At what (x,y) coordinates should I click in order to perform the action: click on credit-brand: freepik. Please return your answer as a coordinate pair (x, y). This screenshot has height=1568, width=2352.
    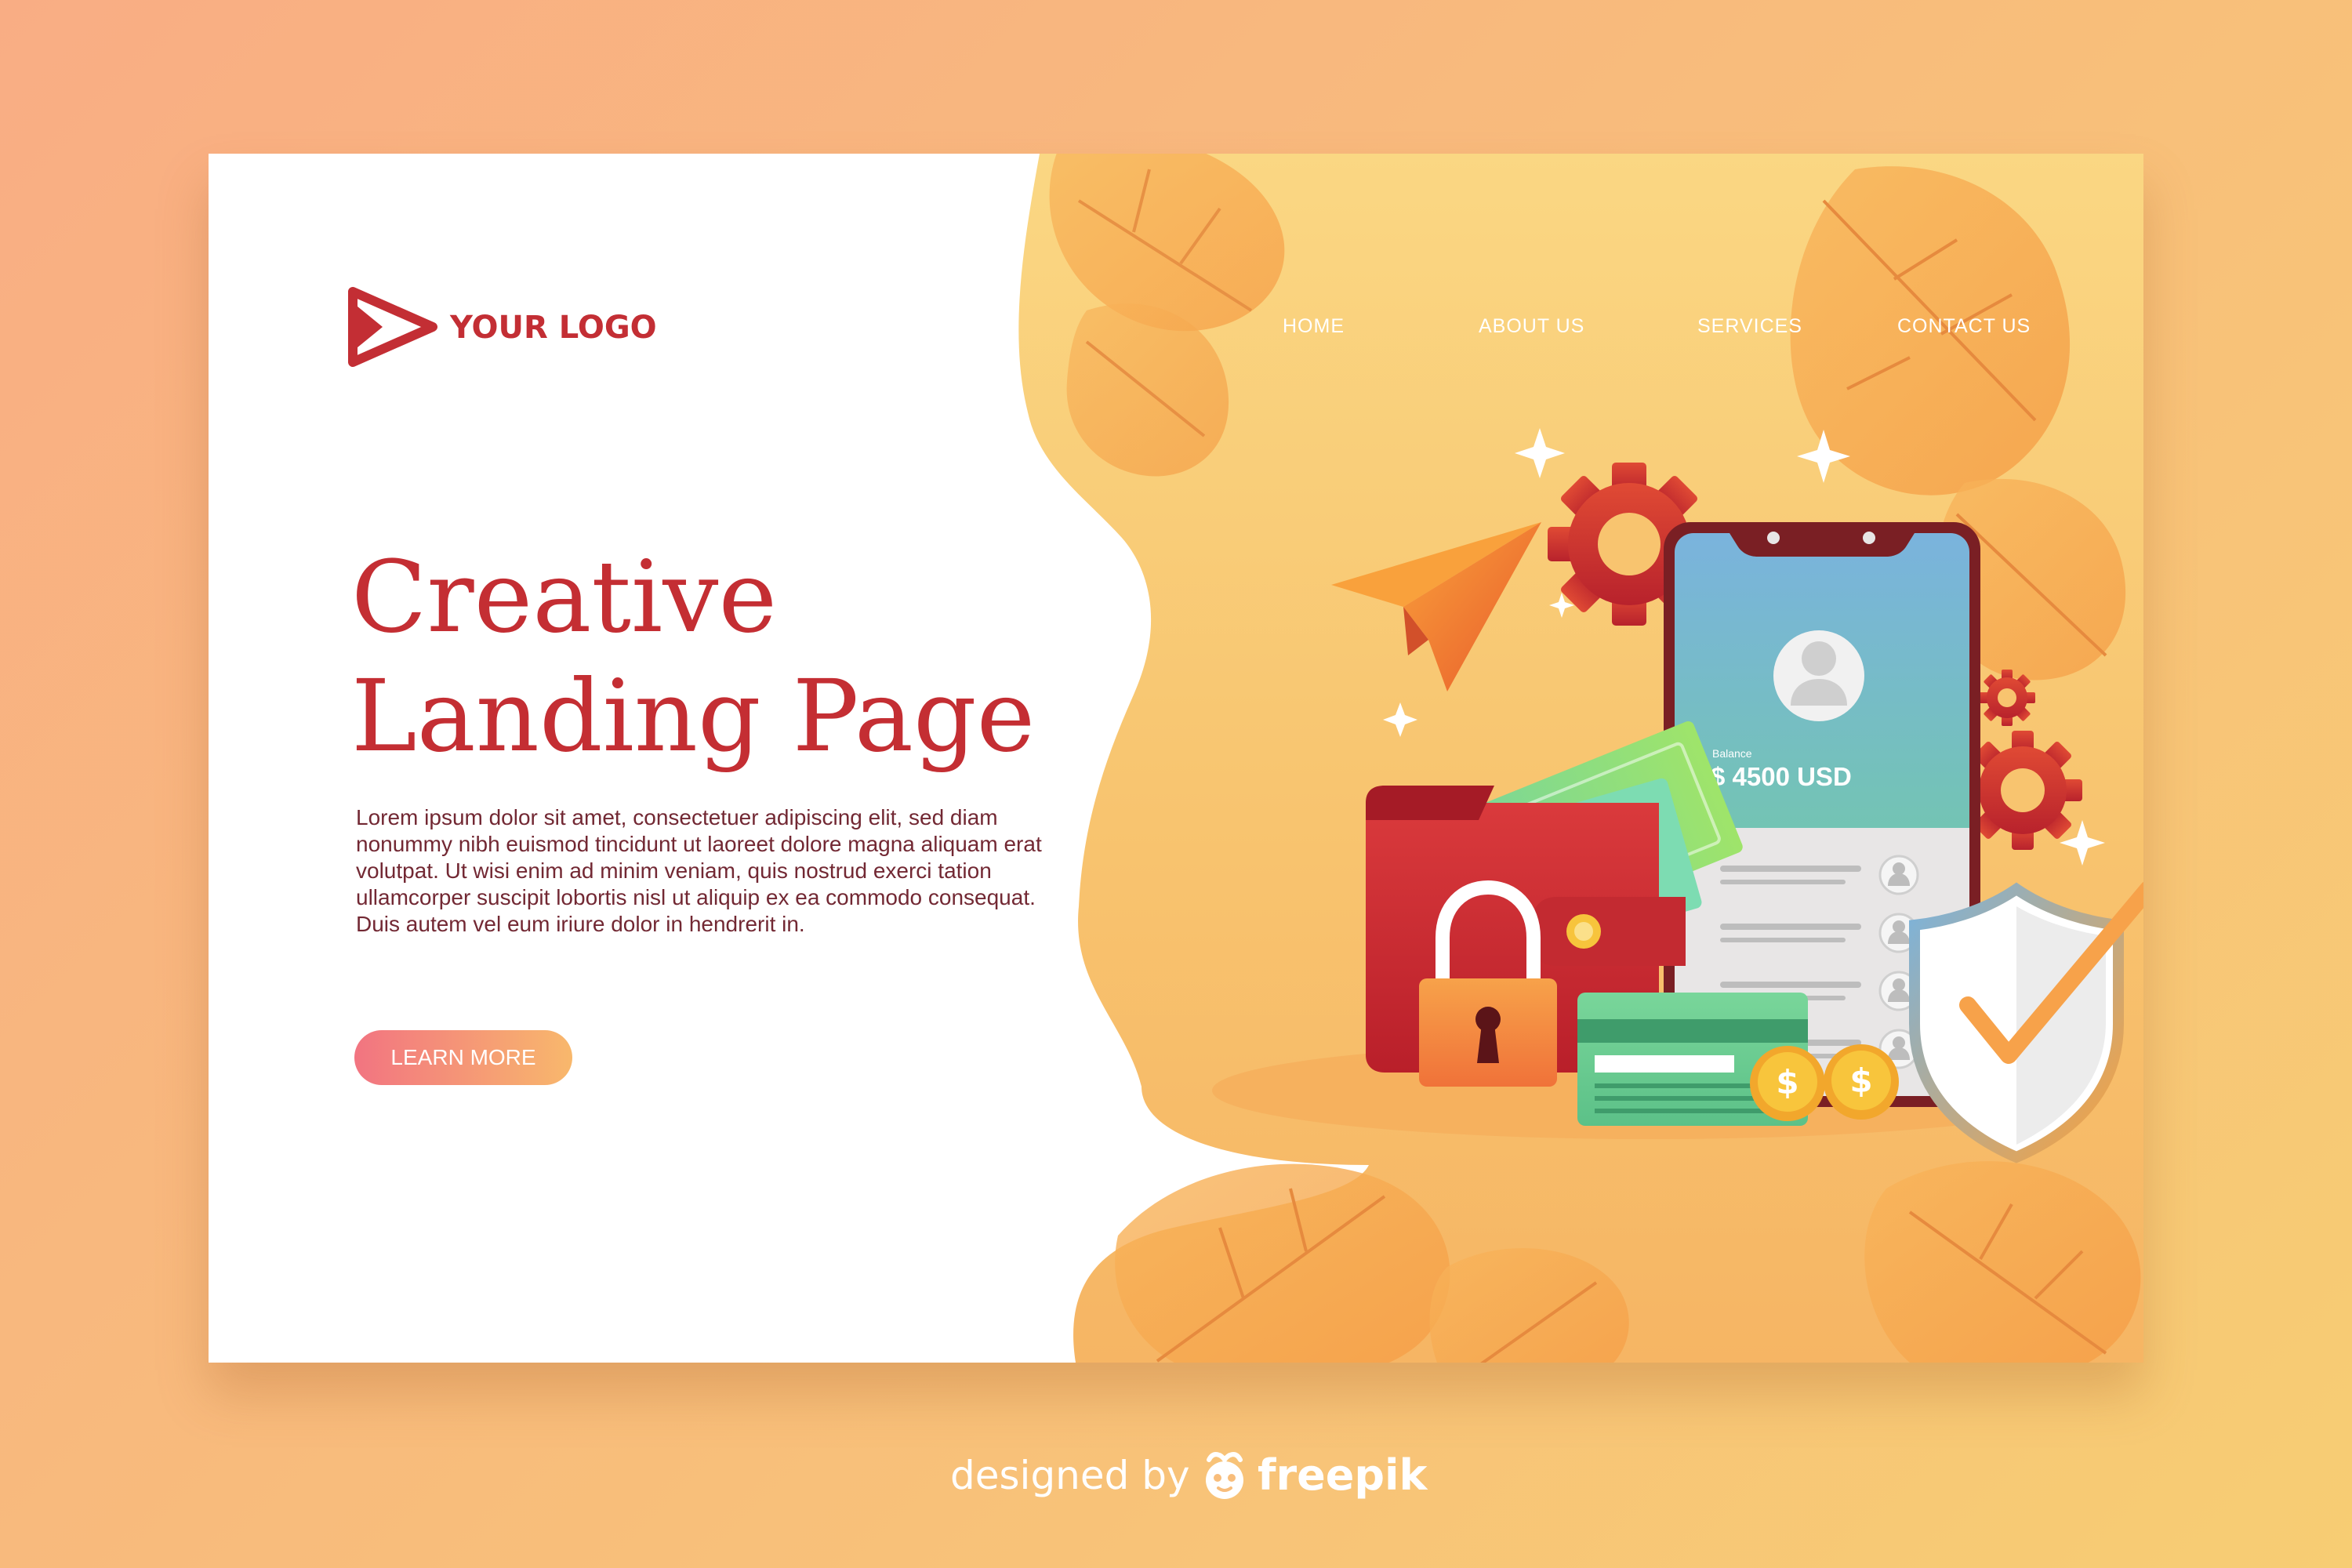
    Looking at the image, I should click on (1343, 1475).